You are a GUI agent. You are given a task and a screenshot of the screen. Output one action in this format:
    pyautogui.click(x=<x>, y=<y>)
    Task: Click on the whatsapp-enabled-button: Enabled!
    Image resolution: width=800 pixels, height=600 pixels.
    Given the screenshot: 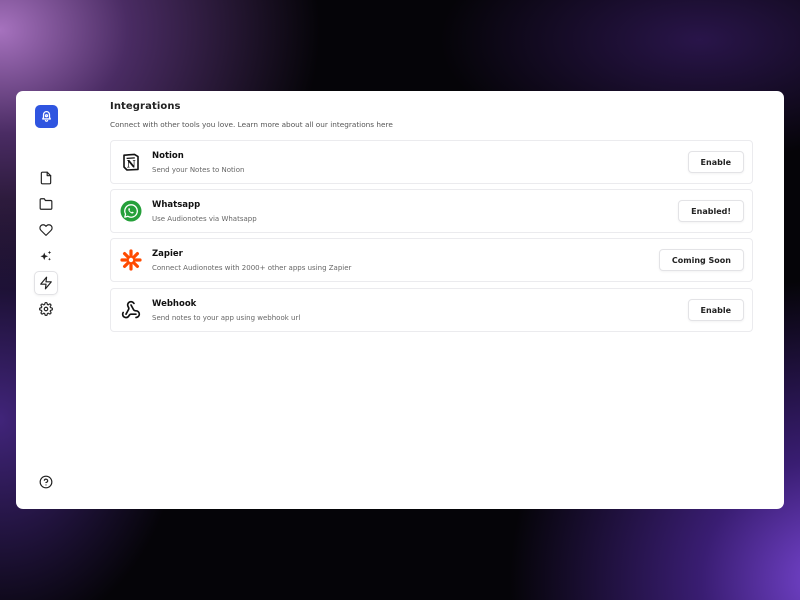 What is the action you would take?
    pyautogui.click(x=711, y=211)
    